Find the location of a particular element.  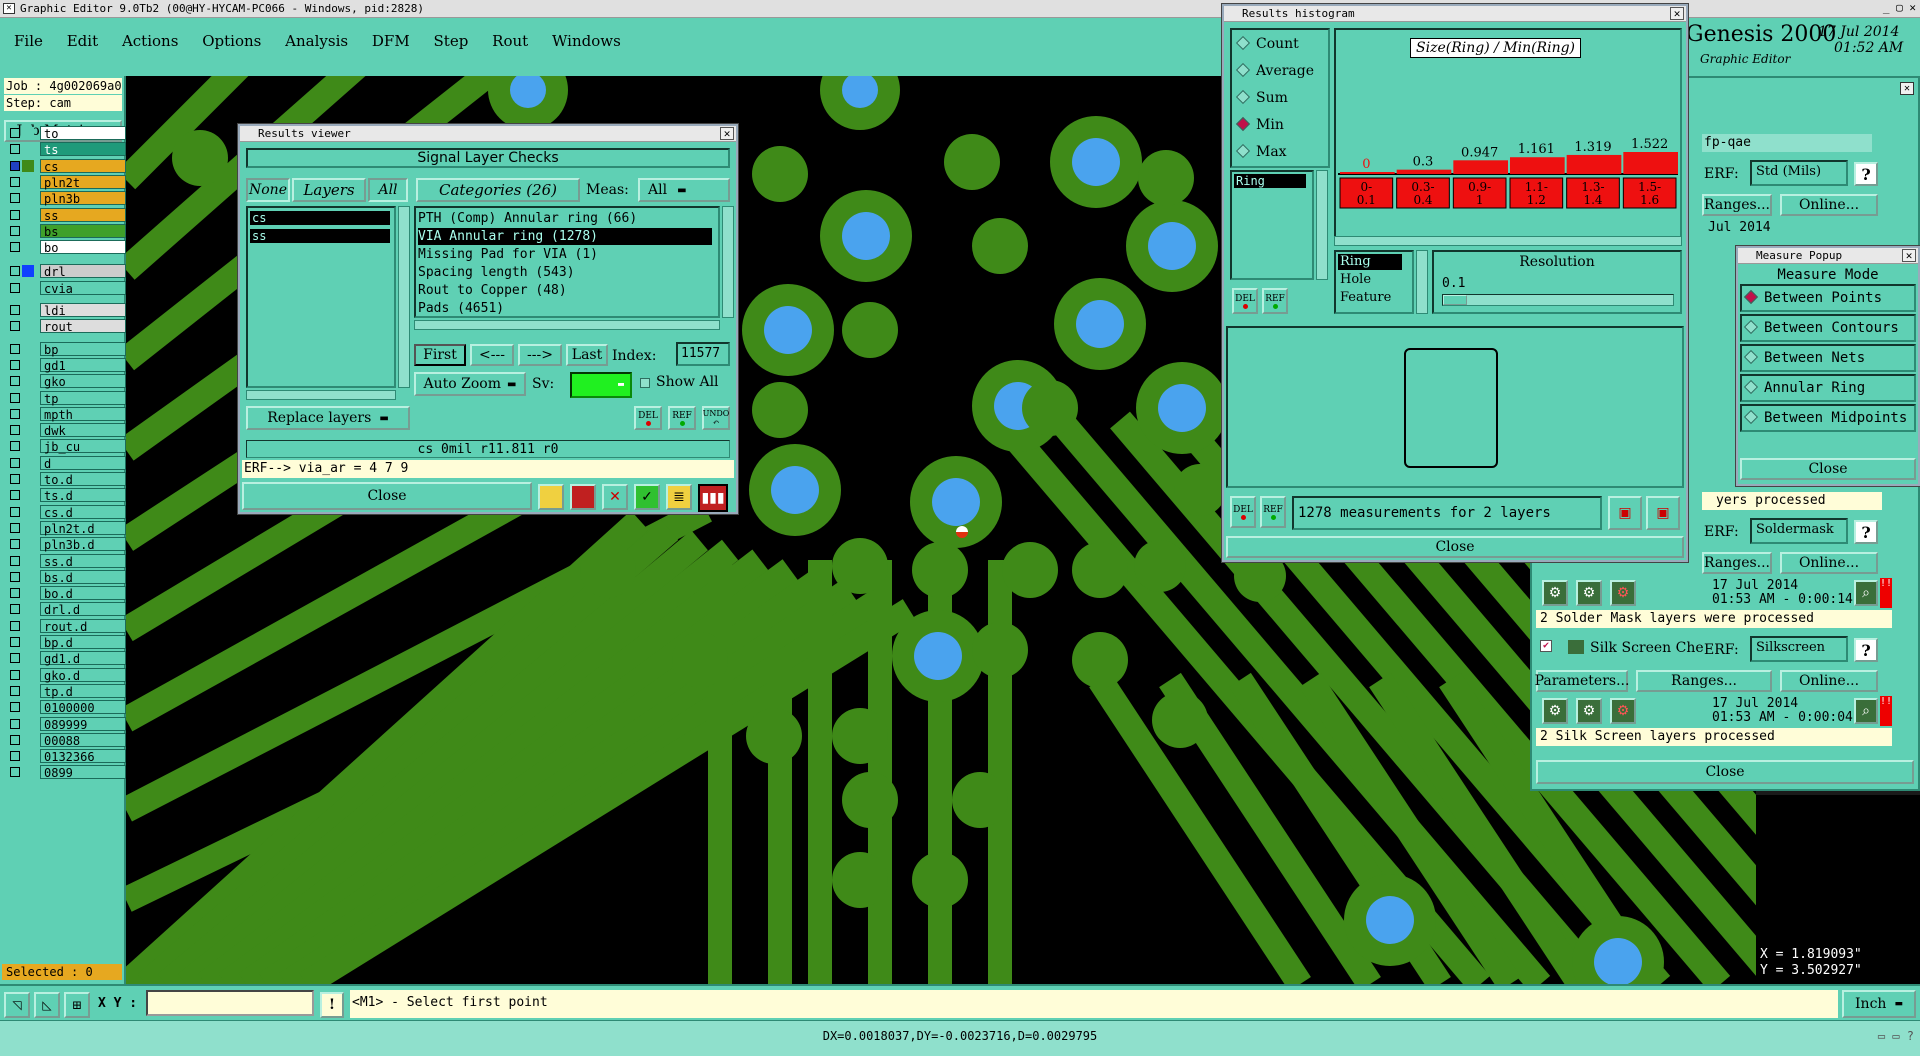

rv-category-item: PTH (Comp) Annular ring (66) is located at coordinates (527, 218).